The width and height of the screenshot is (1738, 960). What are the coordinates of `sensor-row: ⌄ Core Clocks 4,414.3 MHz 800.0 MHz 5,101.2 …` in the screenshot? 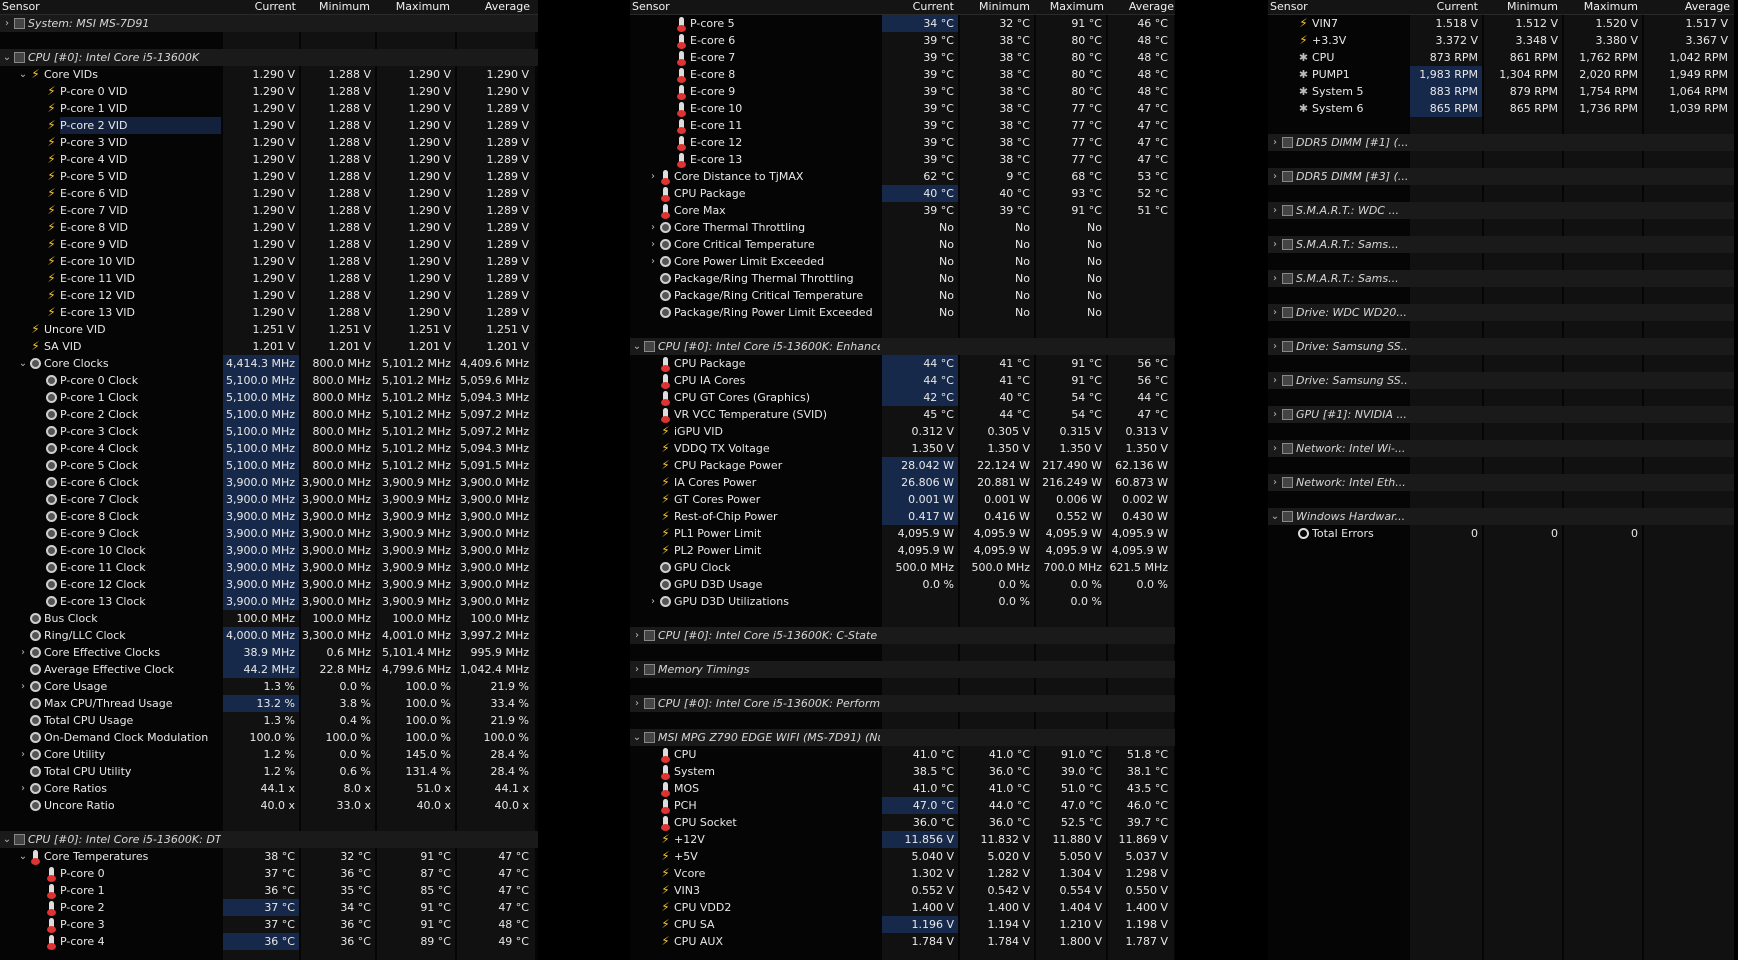 It's located at (269, 363).